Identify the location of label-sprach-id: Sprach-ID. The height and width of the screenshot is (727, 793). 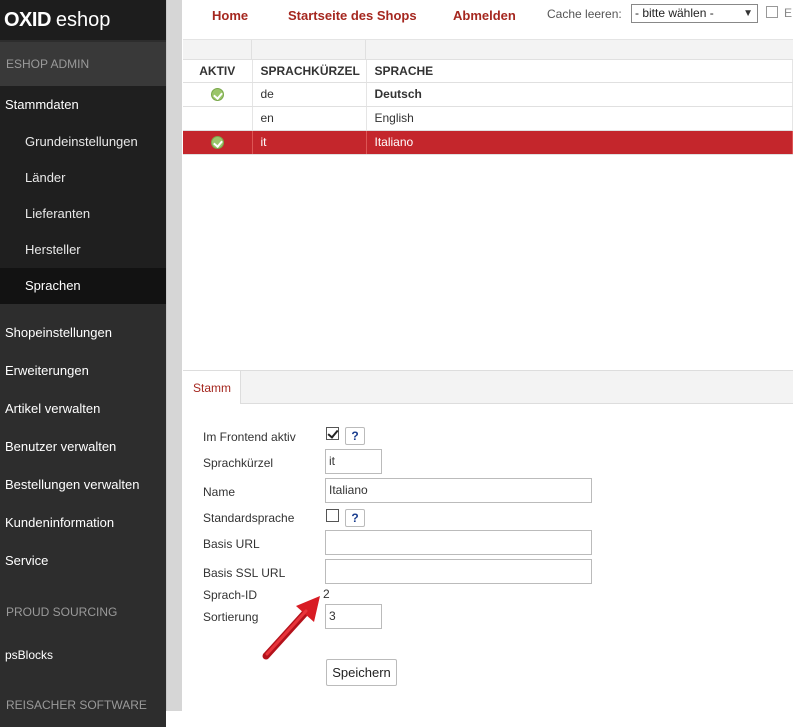
(230, 595).